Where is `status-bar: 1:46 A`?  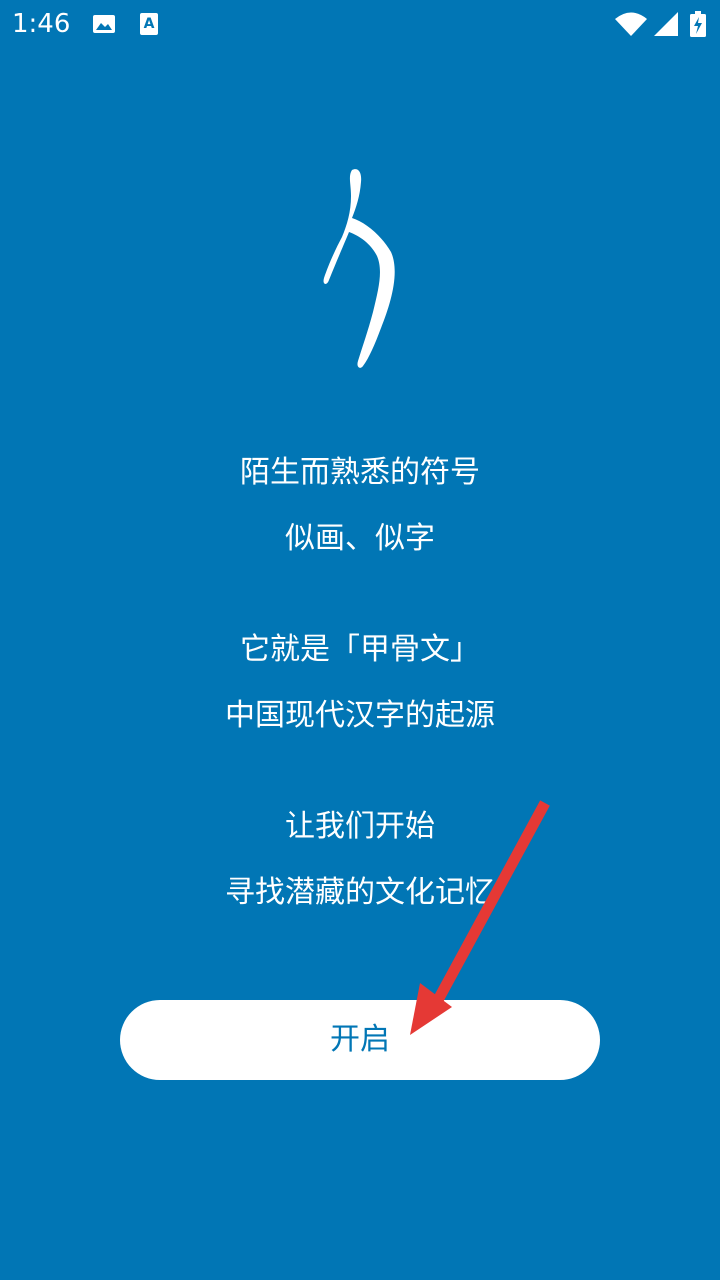 status-bar: 1:46 A is located at coordinates (360, 24).